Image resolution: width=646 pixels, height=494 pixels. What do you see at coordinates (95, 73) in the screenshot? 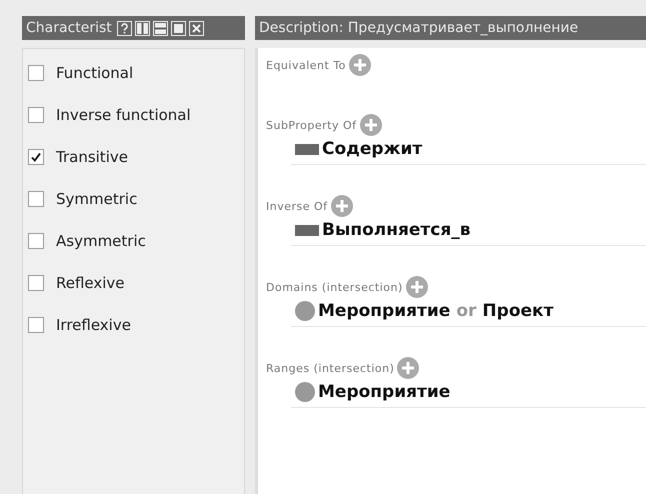
I see `checkbox-label: Functional` at bounding box center [95, 73].